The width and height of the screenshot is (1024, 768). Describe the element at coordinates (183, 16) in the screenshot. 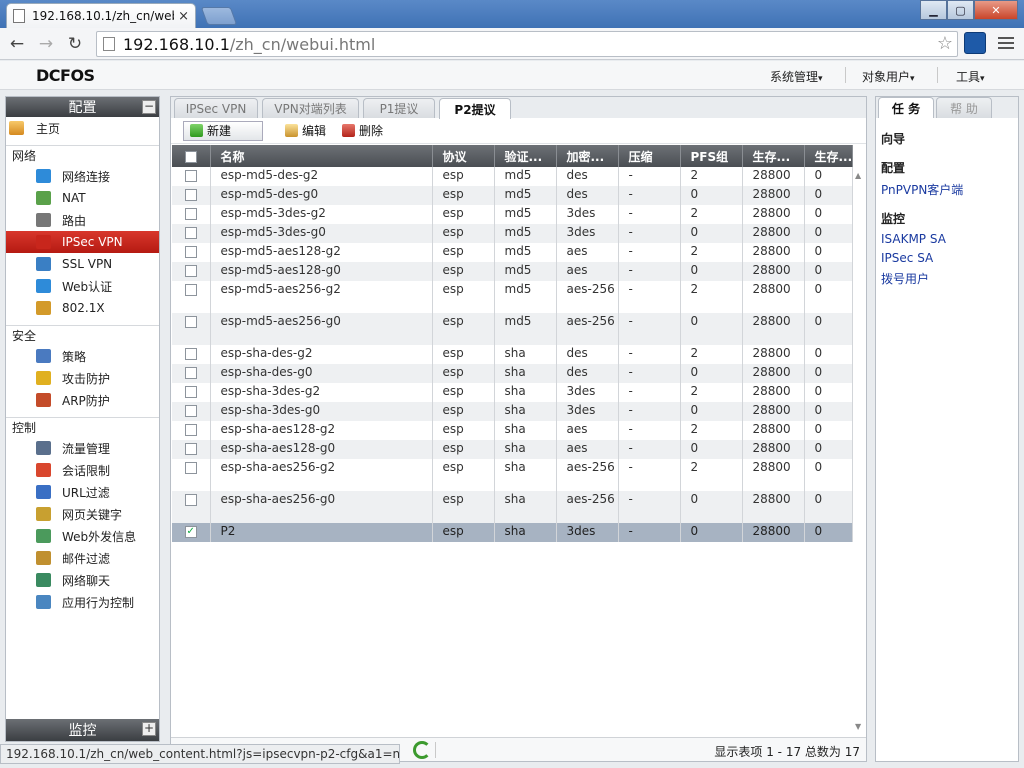

I see `close-tab-icon: ×` at that location.